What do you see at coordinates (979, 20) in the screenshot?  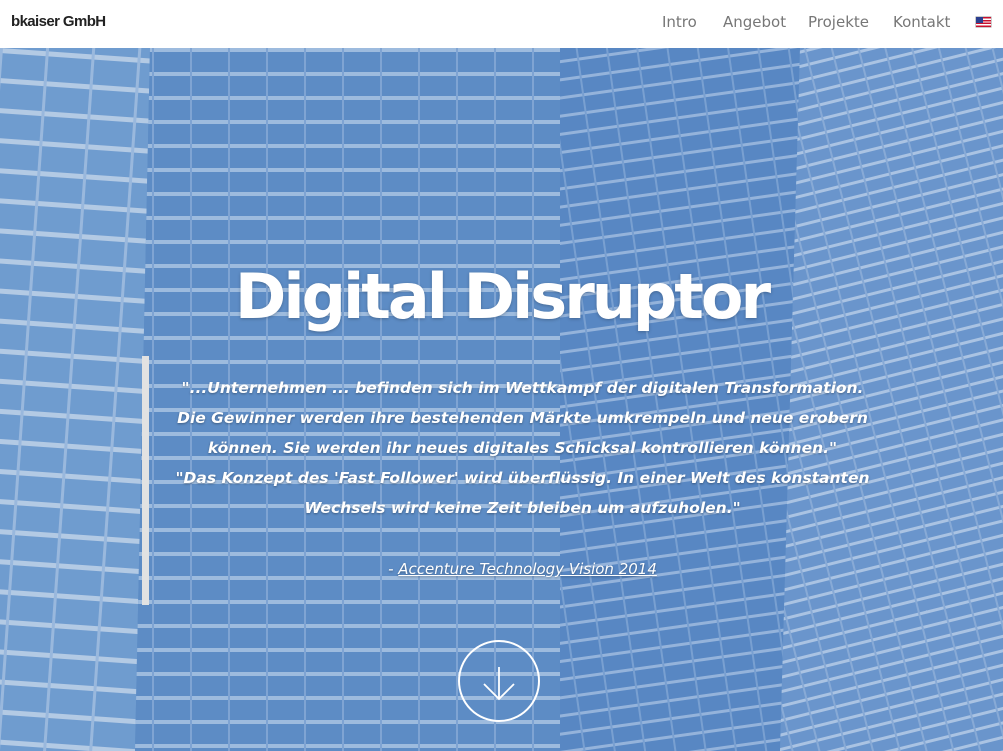 I see `flag-canton` at bounding box center [979, 20].